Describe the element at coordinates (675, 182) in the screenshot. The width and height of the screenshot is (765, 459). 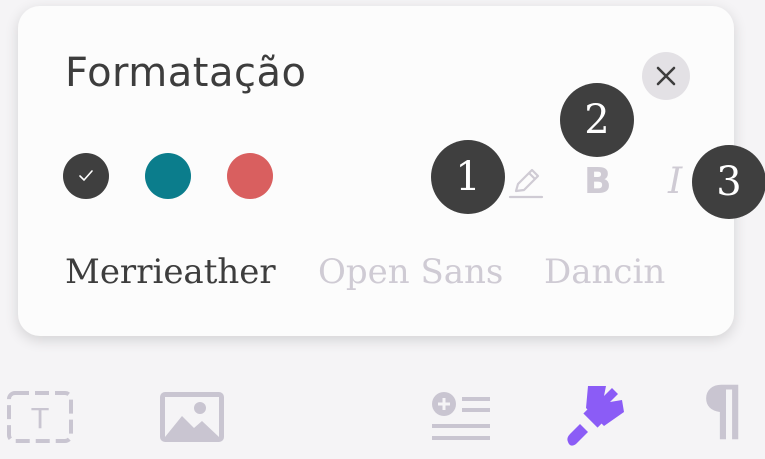
I see `italic-icon: I` at that location.